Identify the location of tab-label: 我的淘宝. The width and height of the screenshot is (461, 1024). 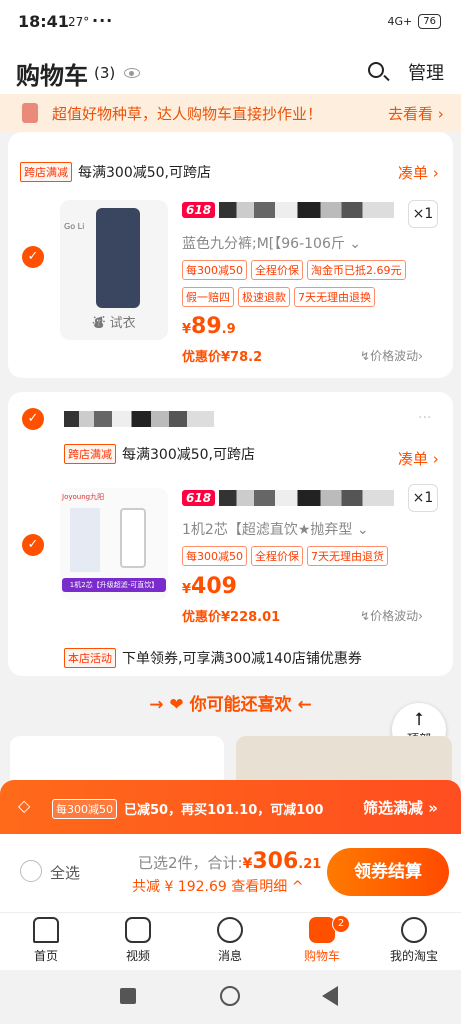
(413, 956).